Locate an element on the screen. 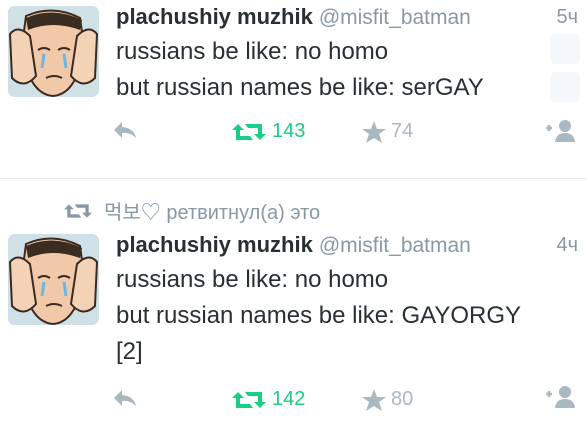  tweet-timestamp: 5ч is located at coordinates (567, 17).